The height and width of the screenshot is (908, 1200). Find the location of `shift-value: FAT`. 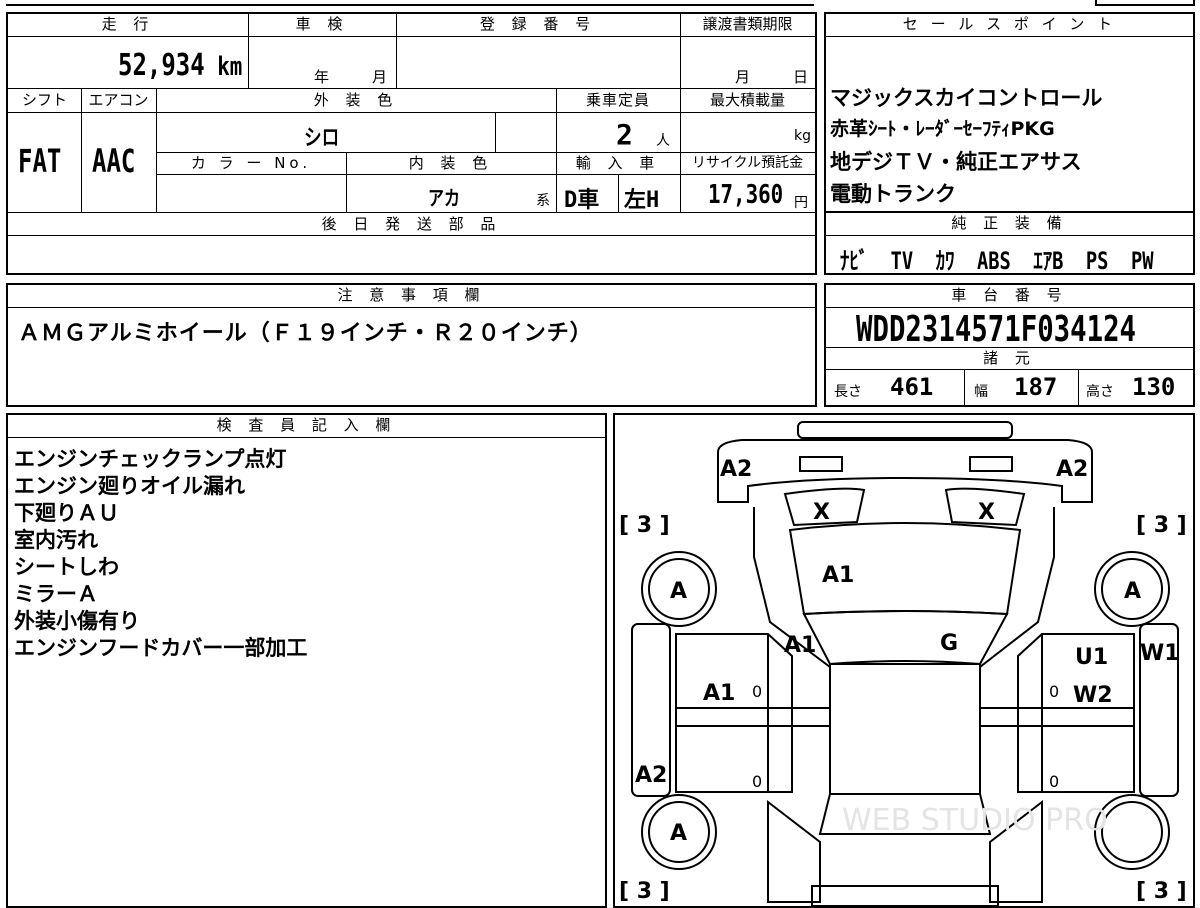

shift-value: FAT is located at coordinates (40, 161).